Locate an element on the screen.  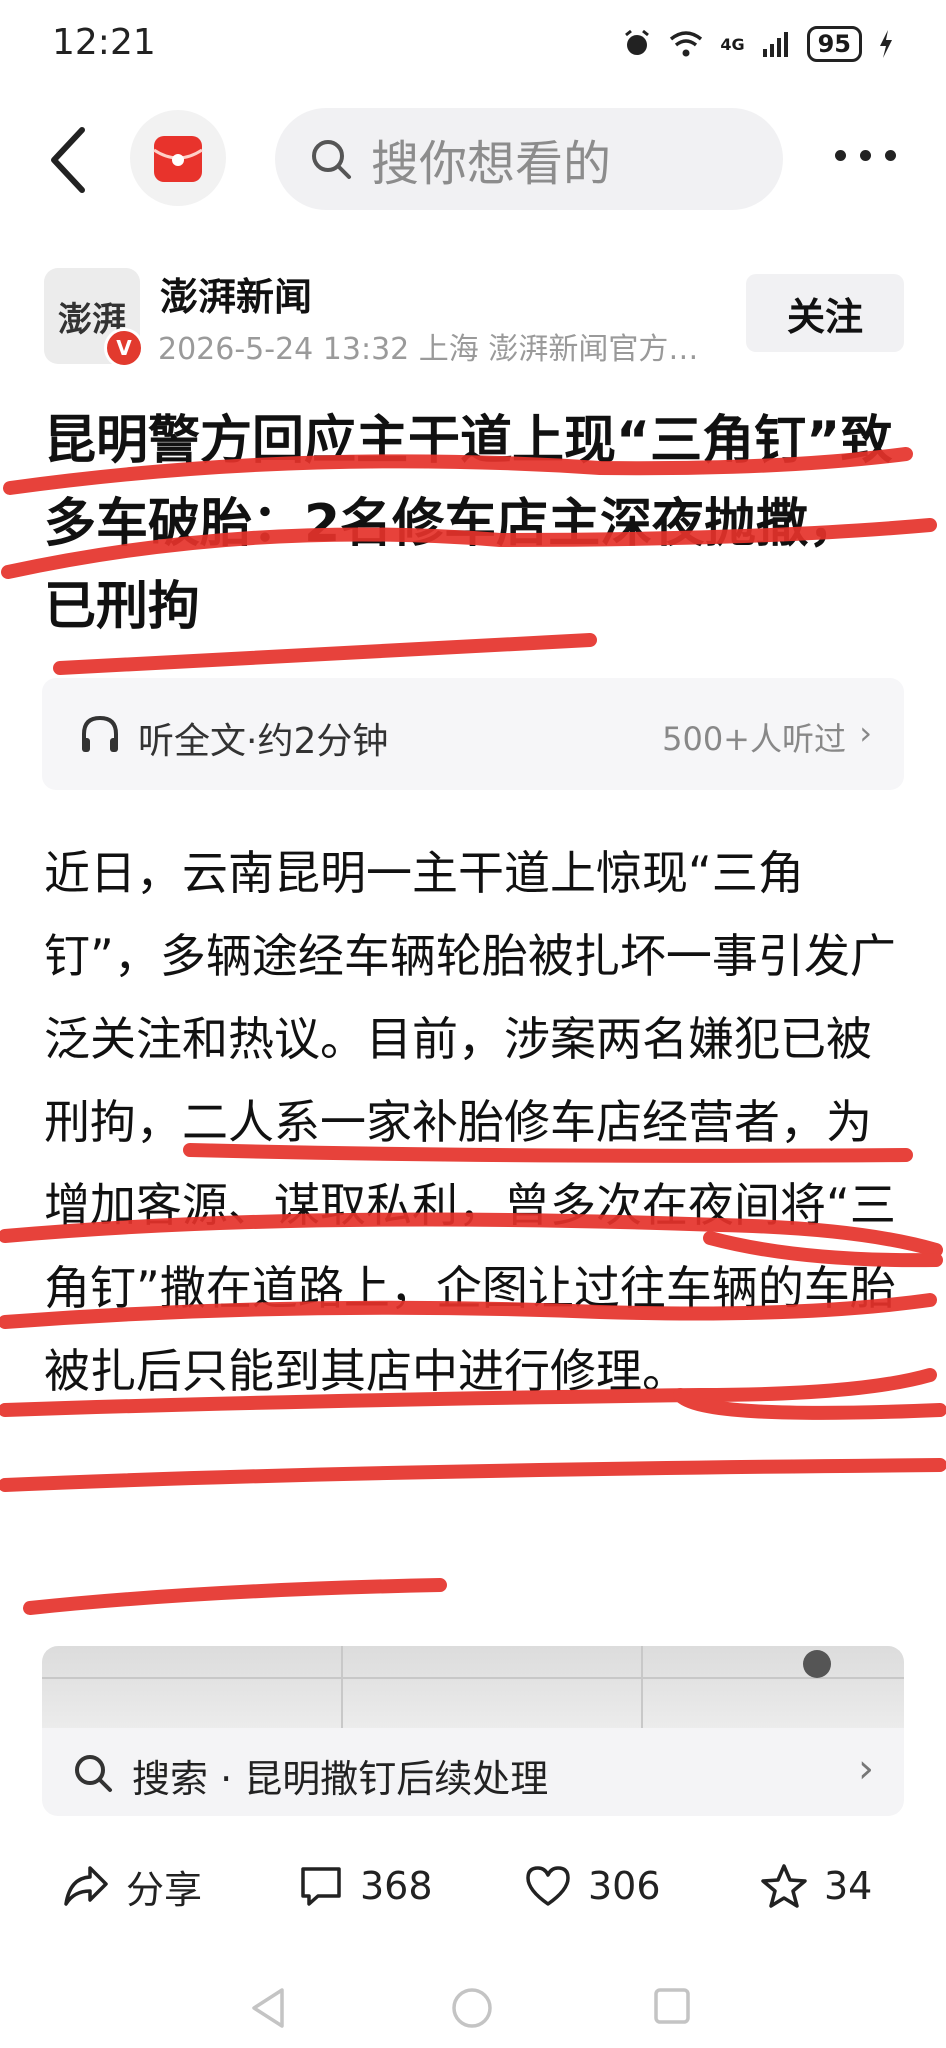
like-count: 306 is located at coordinates (624, 1886).